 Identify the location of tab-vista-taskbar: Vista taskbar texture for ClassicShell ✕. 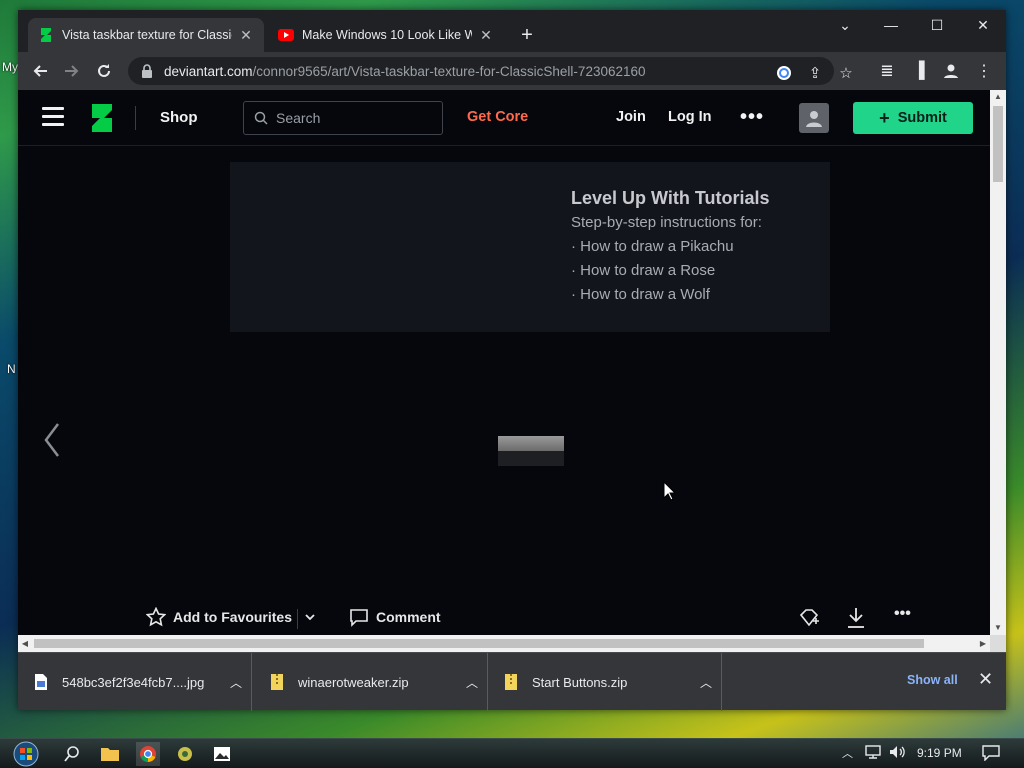
(146, 35).